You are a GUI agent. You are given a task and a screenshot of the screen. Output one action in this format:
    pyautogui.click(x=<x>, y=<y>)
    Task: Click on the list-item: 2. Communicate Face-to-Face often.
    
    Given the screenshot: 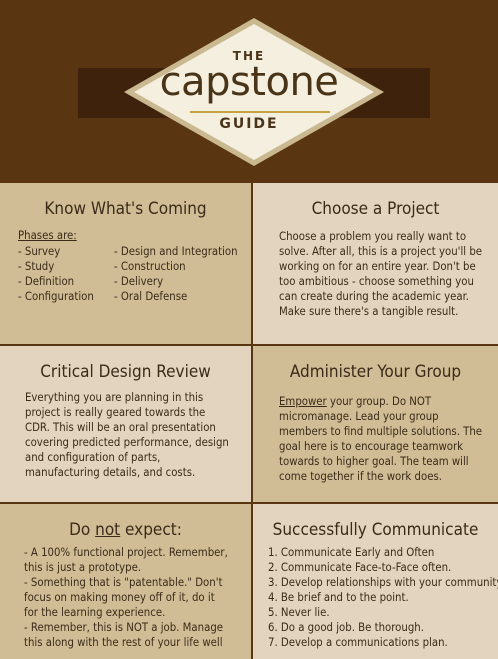 What is the action you would take?
    pyautogui.click(x=360, y=567)
    